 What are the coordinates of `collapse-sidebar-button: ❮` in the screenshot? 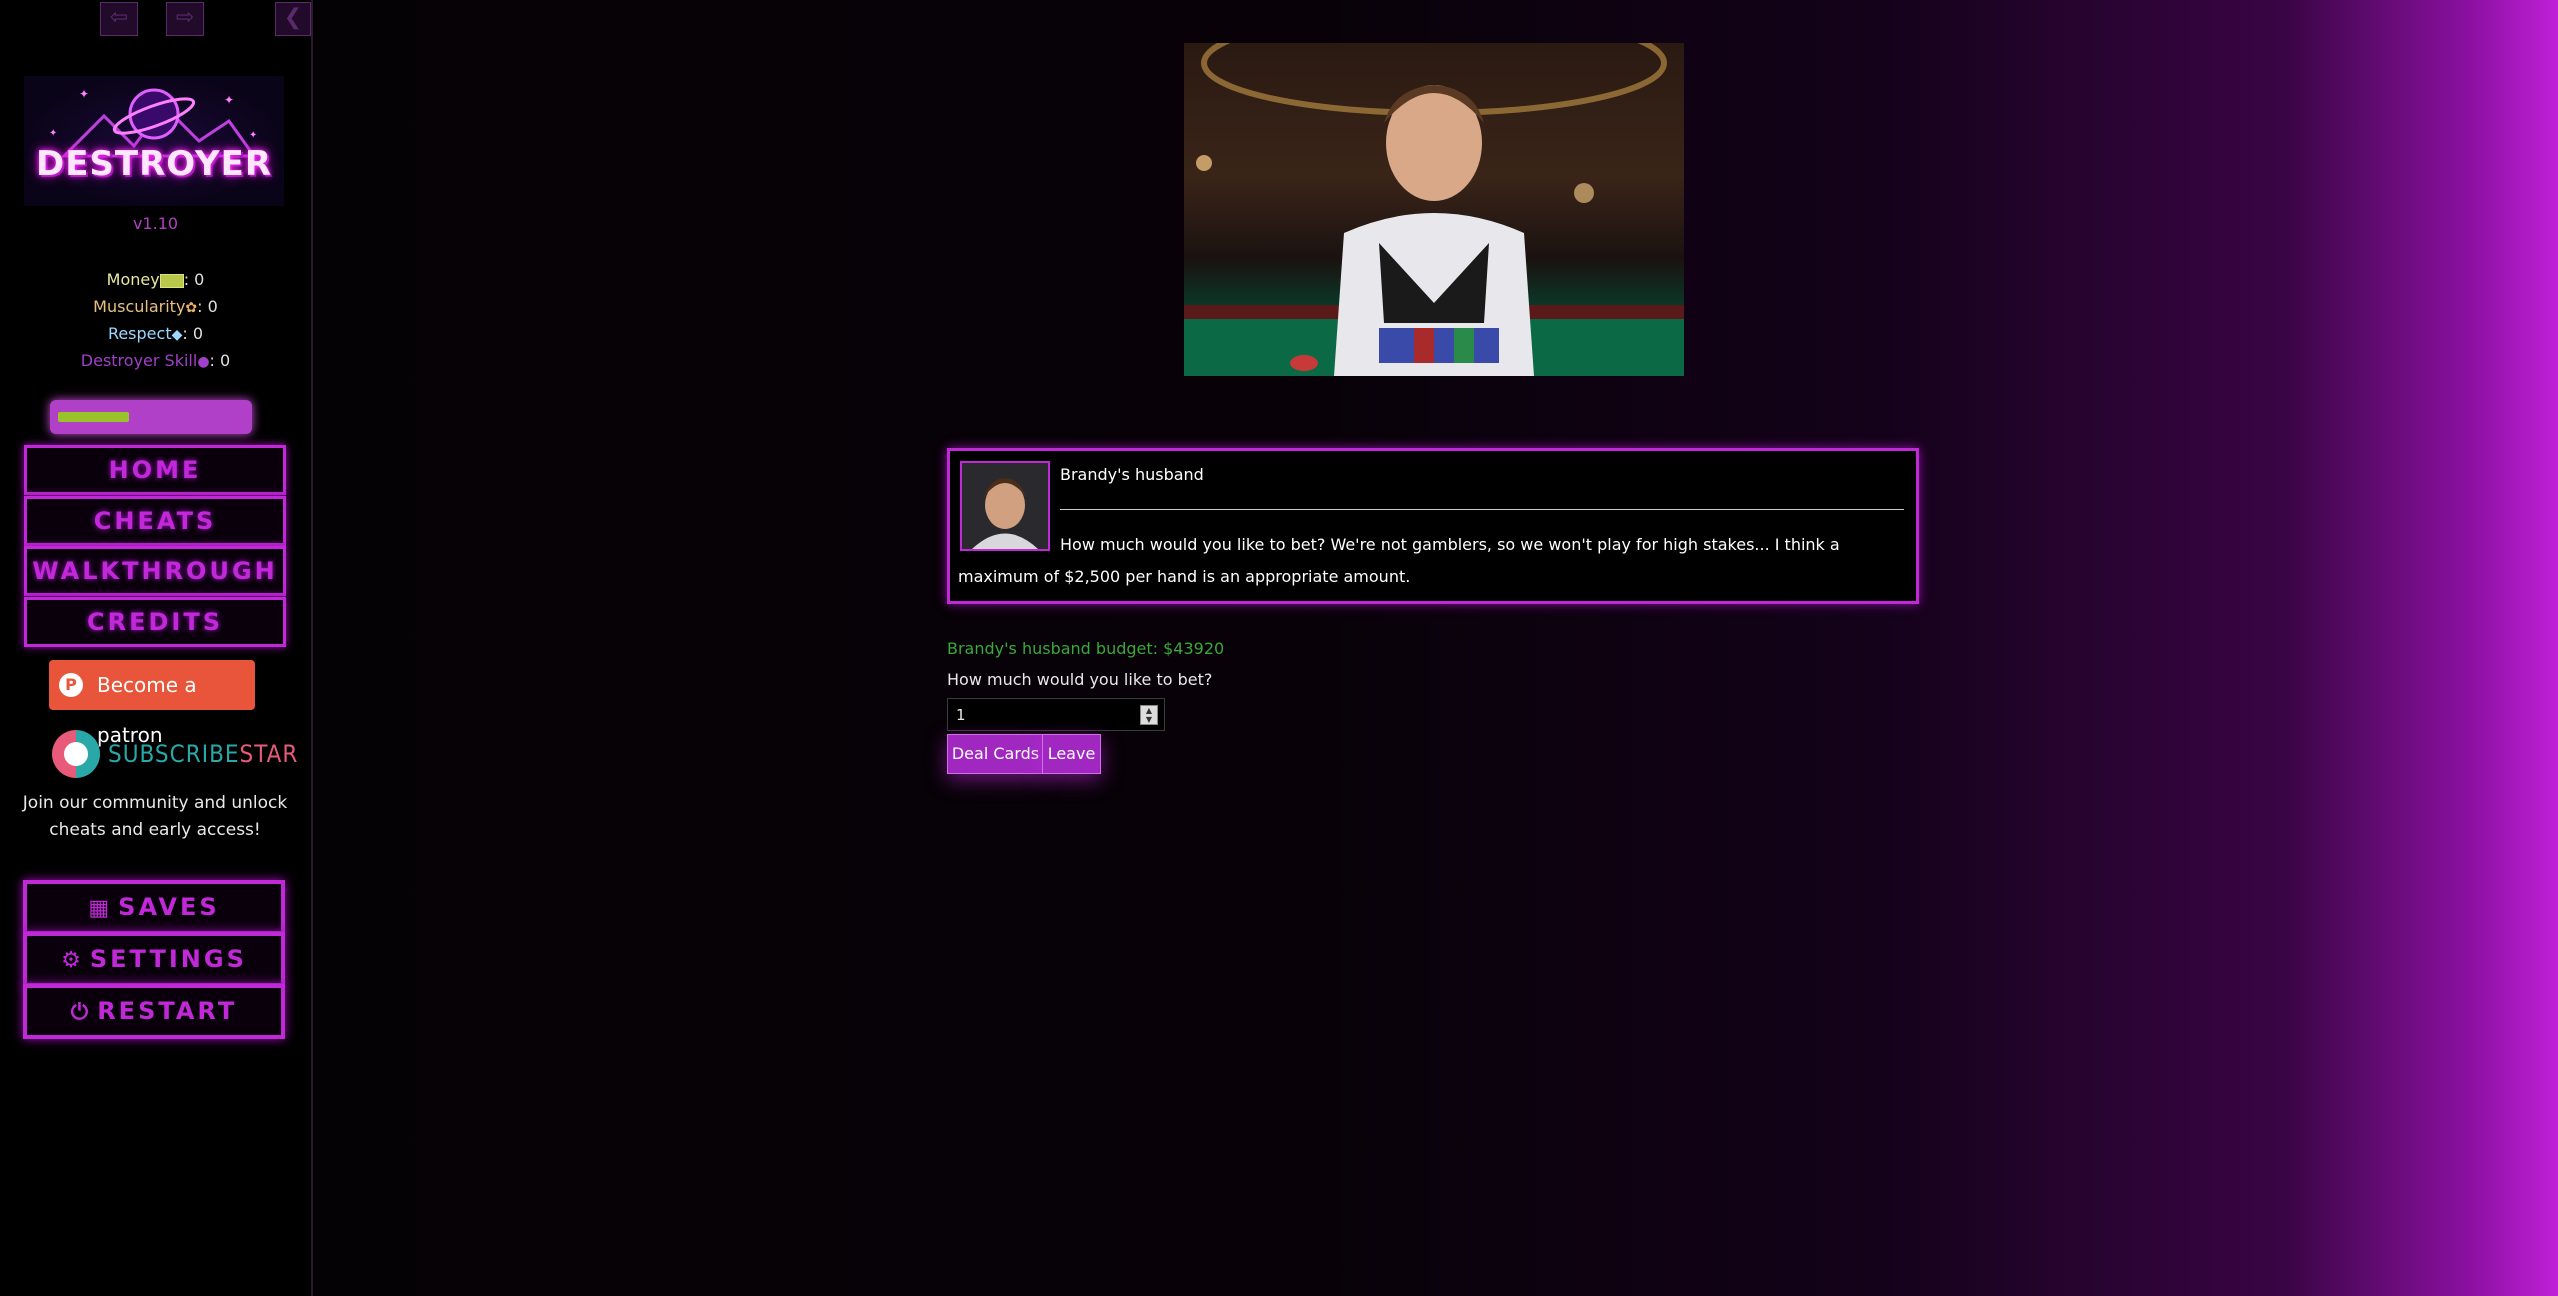 It's located at (293, 19).